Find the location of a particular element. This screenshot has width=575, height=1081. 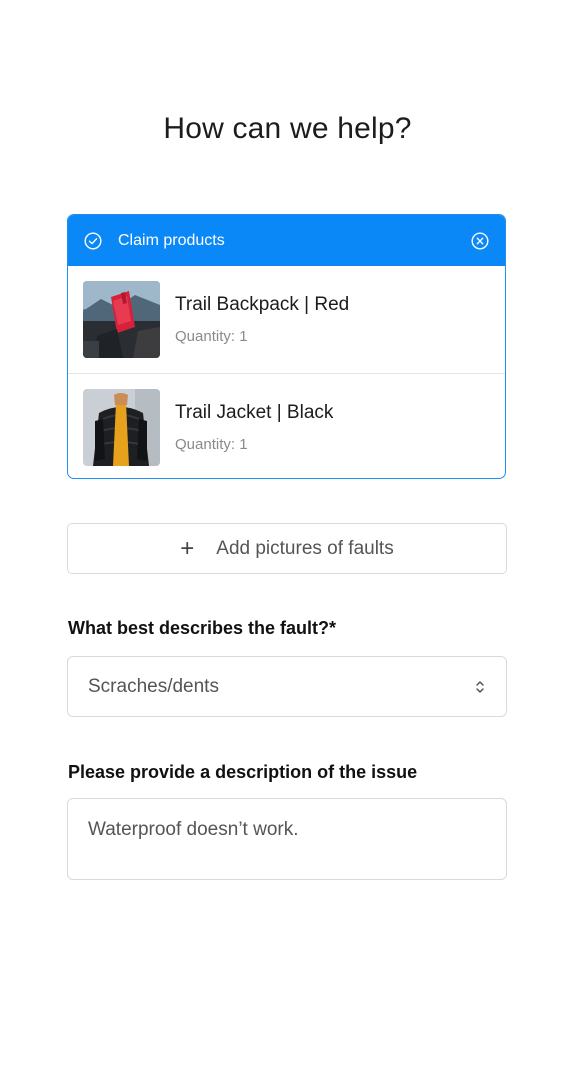

product-item-jacket: Trail Jacket | Black Quantity: 1 is located at coordinates (286, 425).